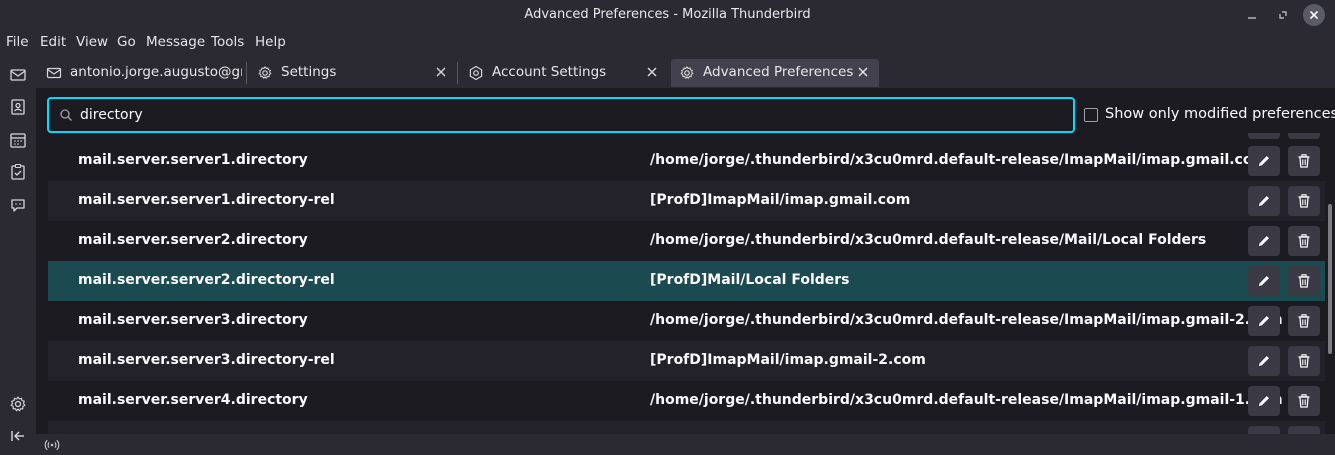 This screenshot has height=455, width=1335. I want to click on close-window-button, so click(1314, 15).